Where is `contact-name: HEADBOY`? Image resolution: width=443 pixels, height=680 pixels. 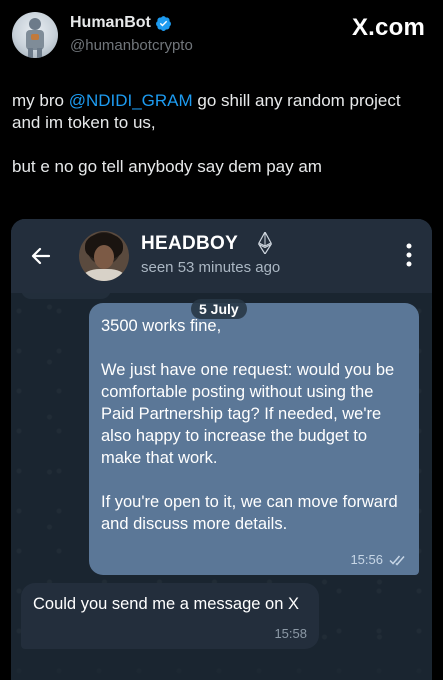 contact-name: HEADBOY is located at coordinates (189, 244).